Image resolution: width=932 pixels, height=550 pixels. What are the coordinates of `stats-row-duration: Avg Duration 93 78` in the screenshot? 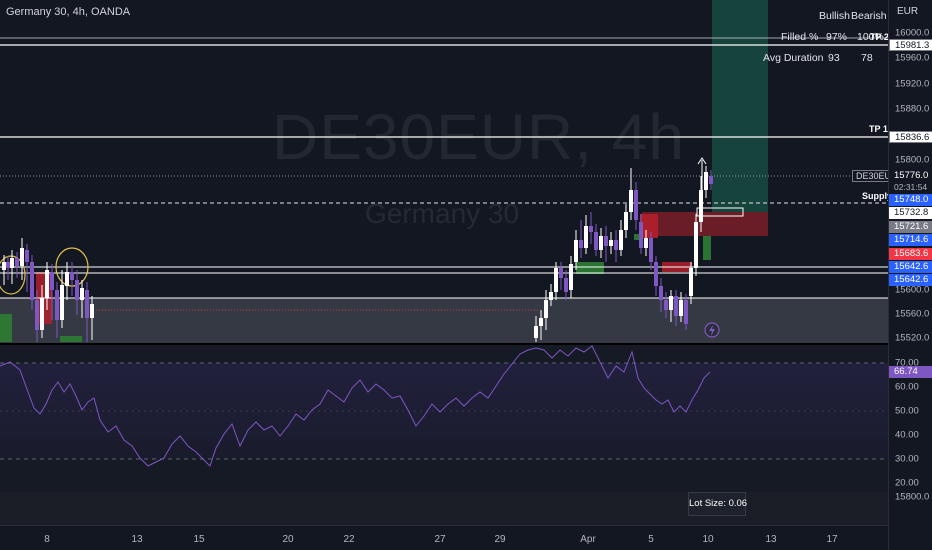 It's located at (818, 58).